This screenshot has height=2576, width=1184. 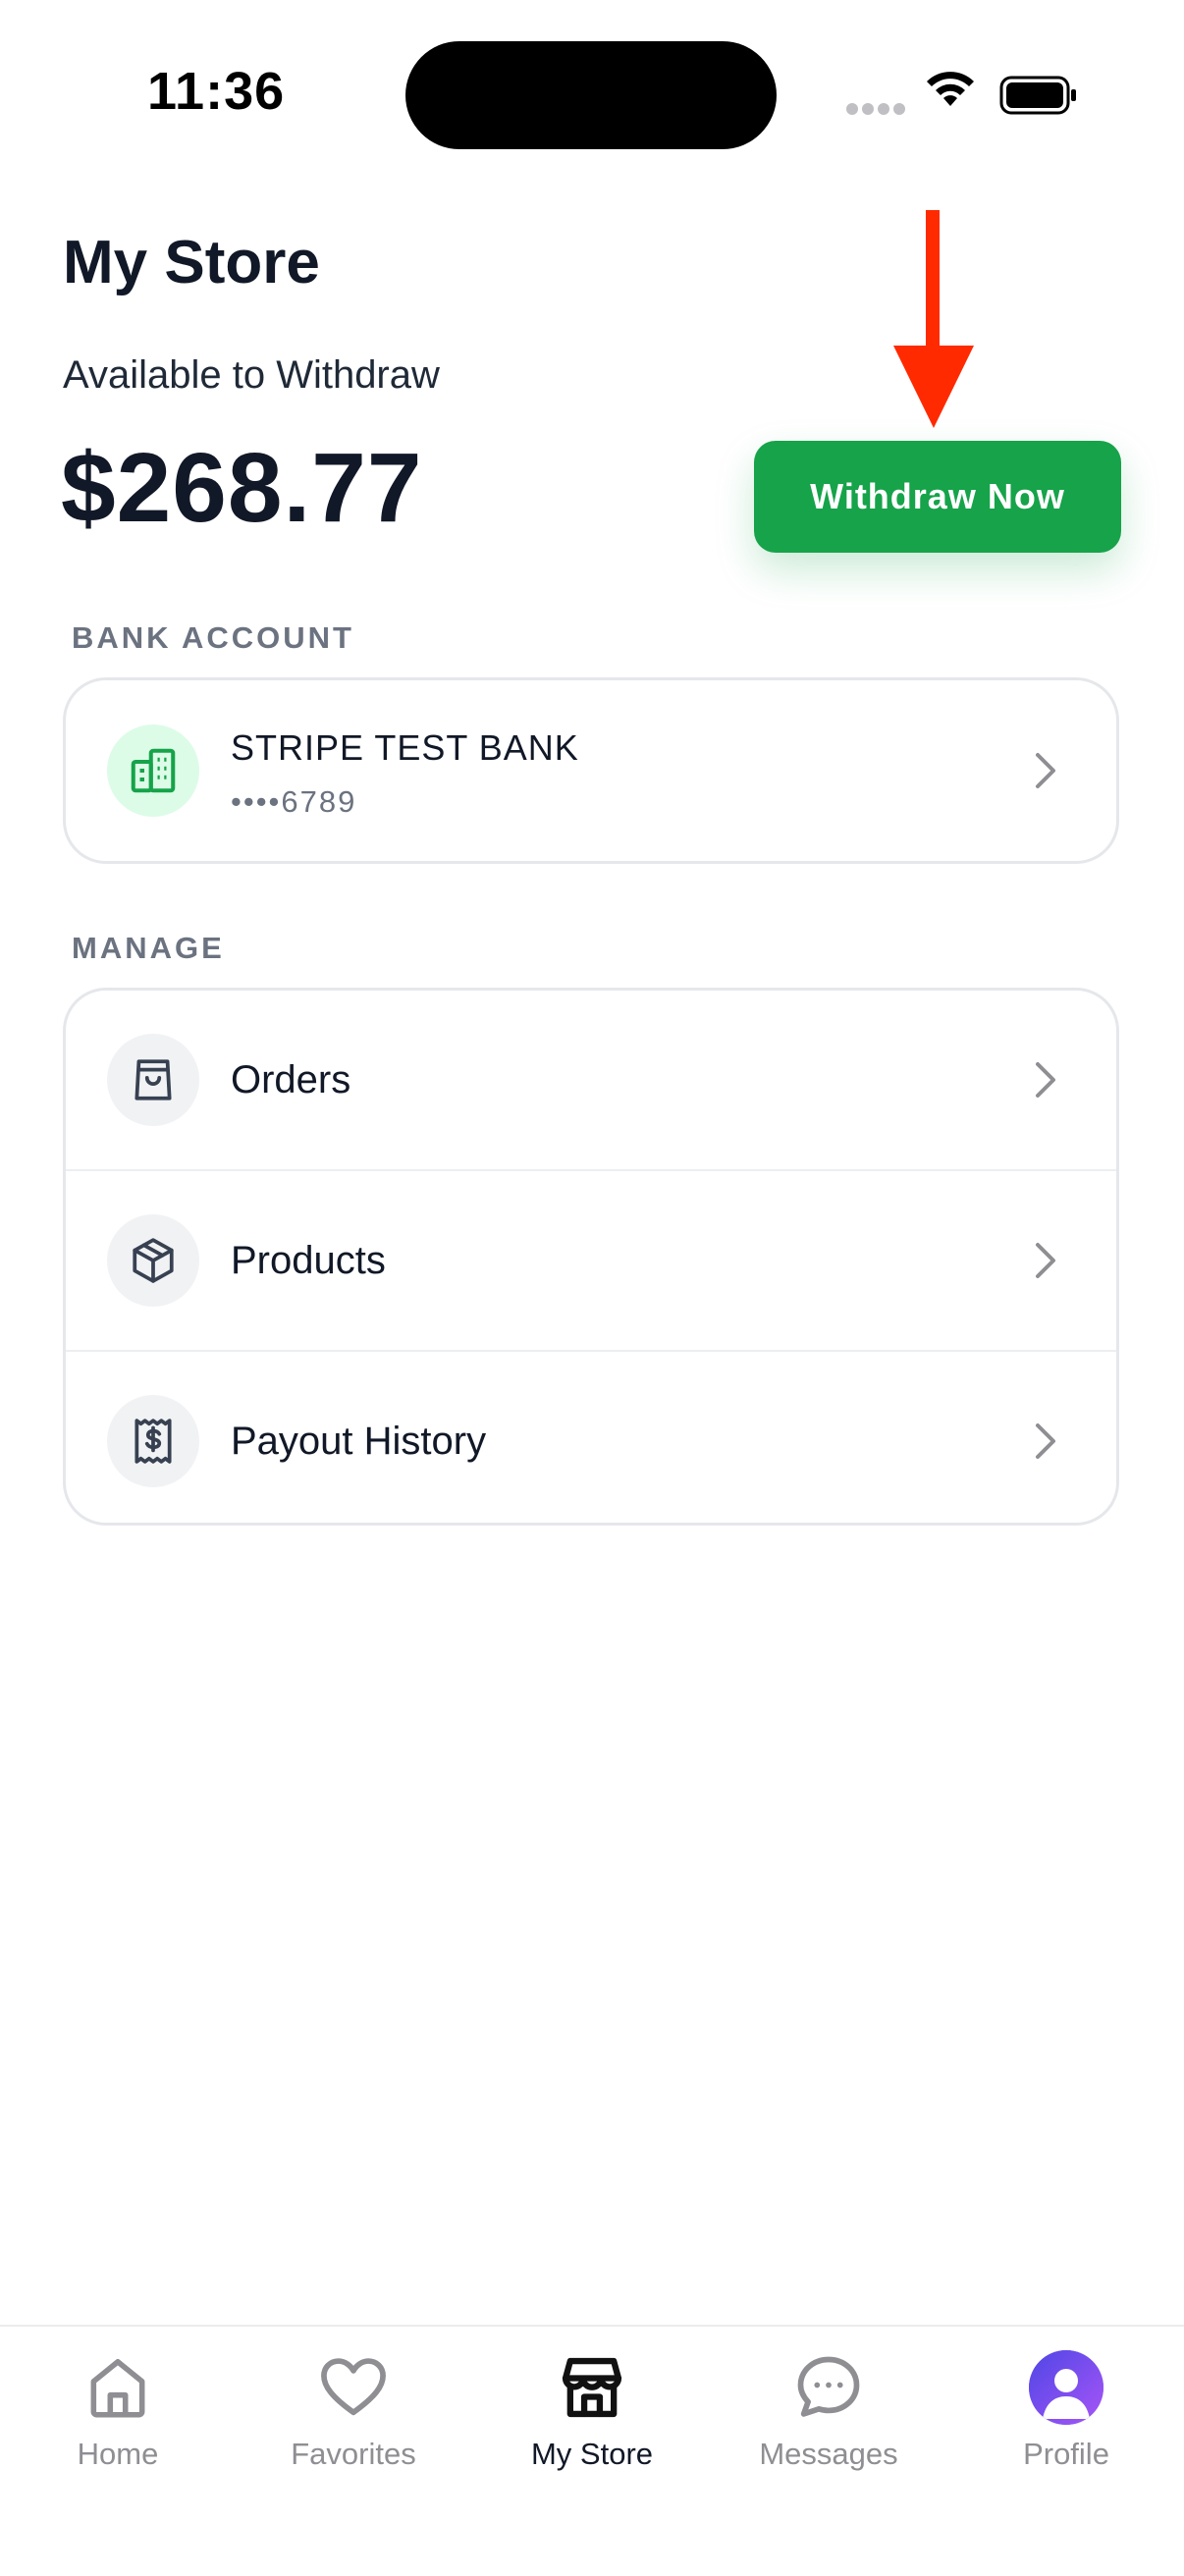 What do you see at coordinates (591, 1080) in the screenshot?
I see `orders-row: Orders` at bounding box center [591, 1080].